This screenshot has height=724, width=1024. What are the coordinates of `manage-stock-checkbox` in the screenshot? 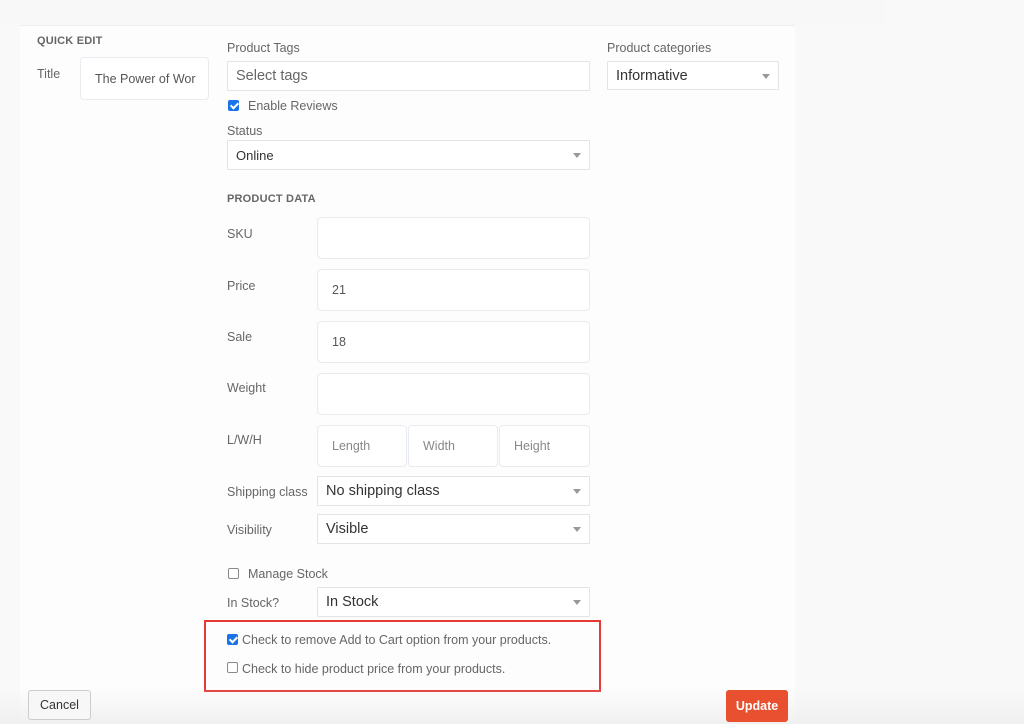 It's located at (233, 573).